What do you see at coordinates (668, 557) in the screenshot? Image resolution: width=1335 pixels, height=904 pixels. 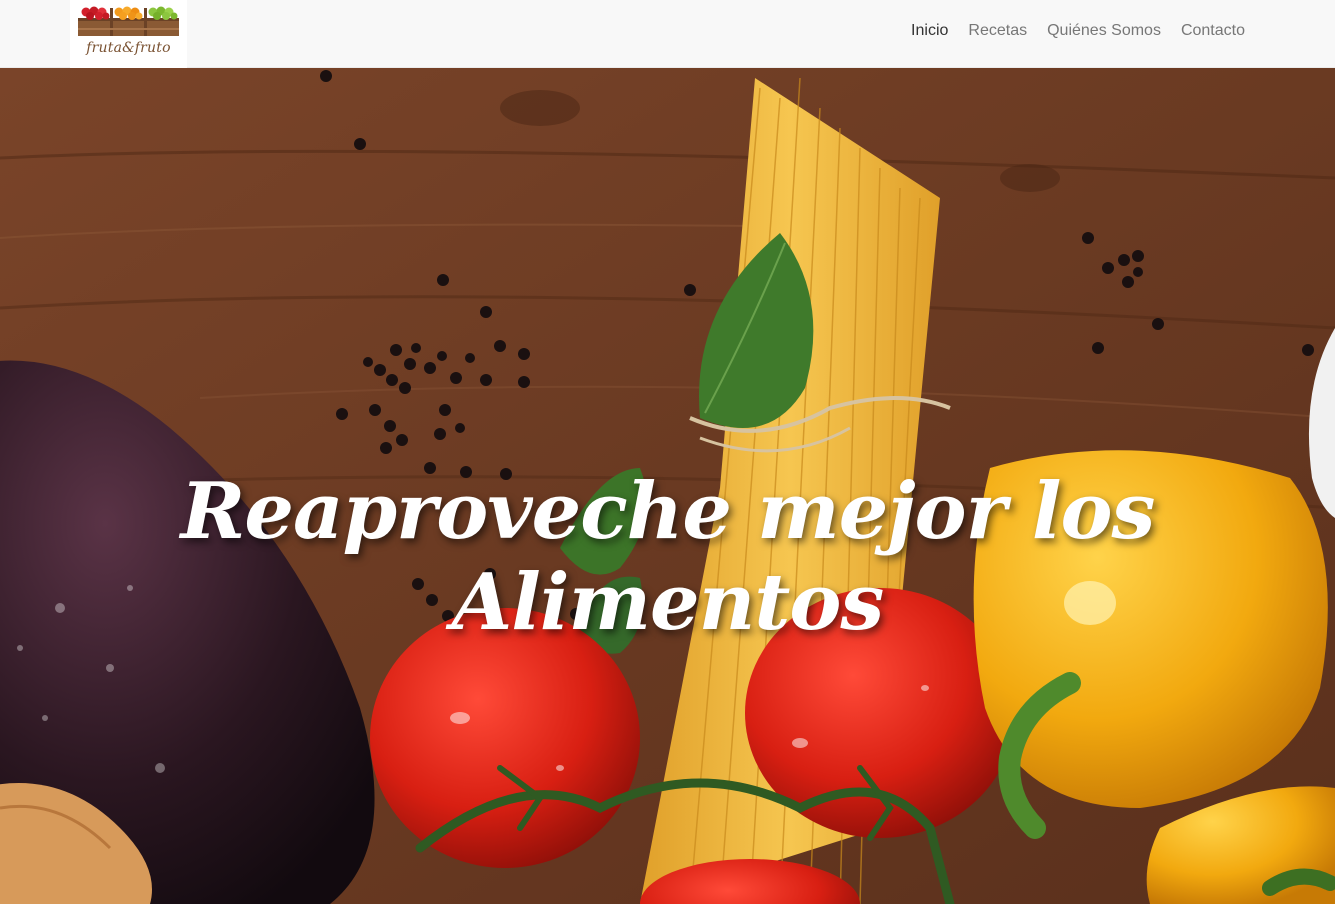 I see `hero-title: Reaproveche mejor los Alimentos` at bounding box center [668, 557].